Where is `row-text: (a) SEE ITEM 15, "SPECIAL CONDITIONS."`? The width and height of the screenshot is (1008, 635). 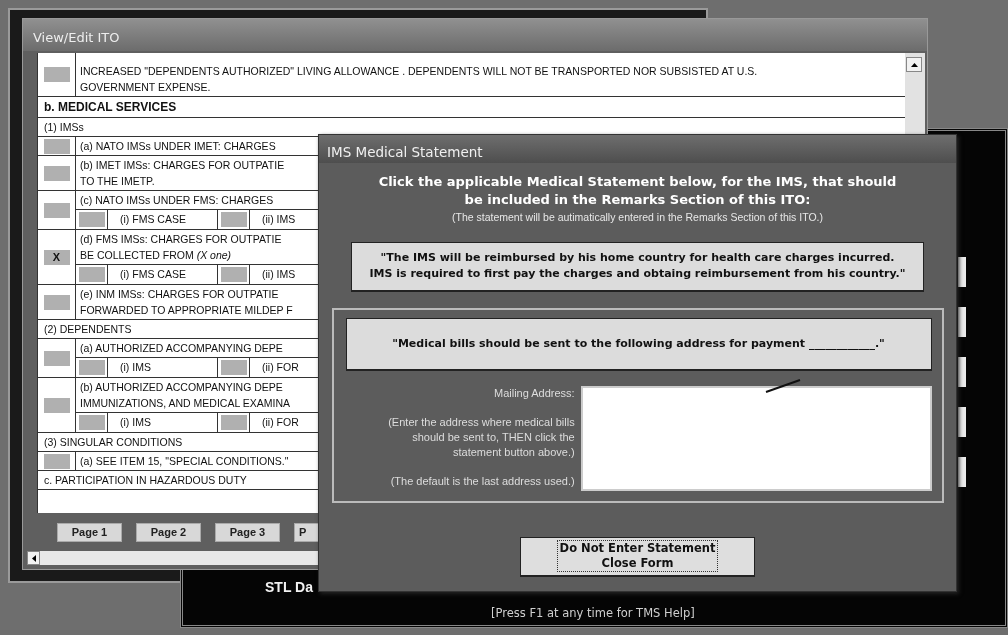
row-text: (a) SEE ITEM 15, "SPECIAL CONDITIONS." is located at coordinates (184, 461).